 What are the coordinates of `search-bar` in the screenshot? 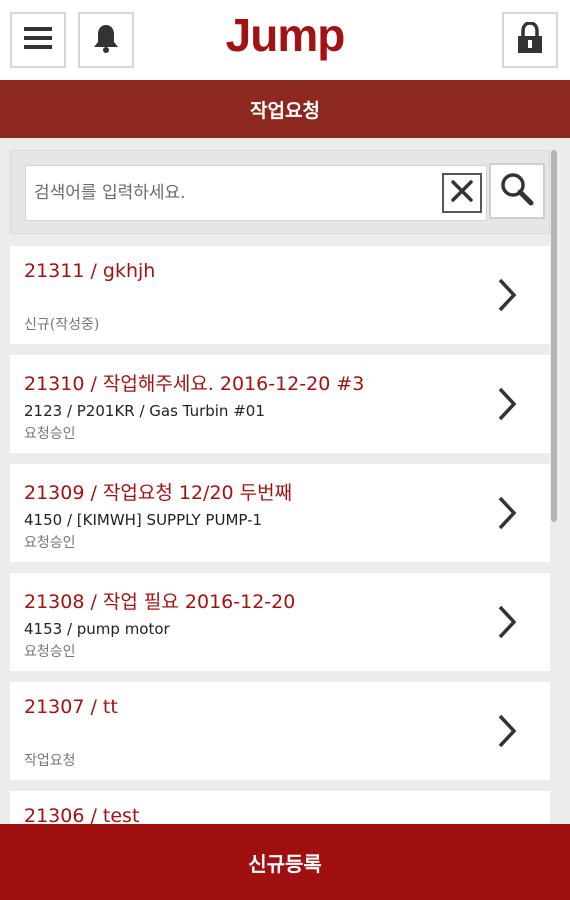 It's located at (280, 192).